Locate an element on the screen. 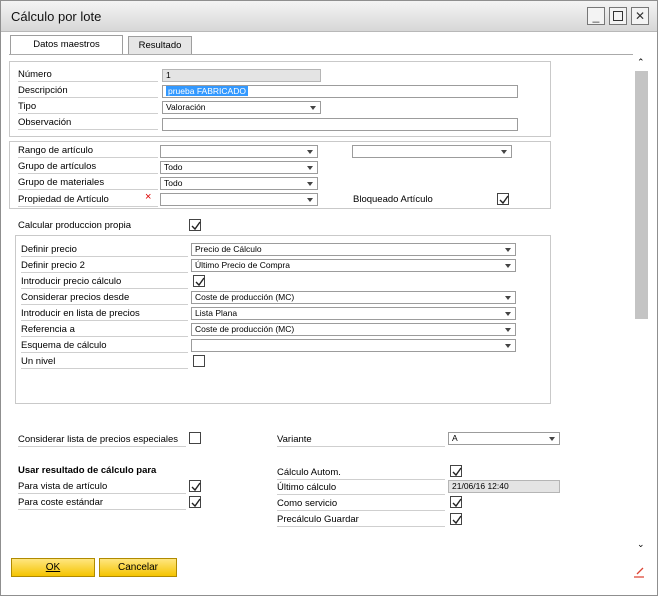  definir-precio-underline is located at coordinates (104, 256).